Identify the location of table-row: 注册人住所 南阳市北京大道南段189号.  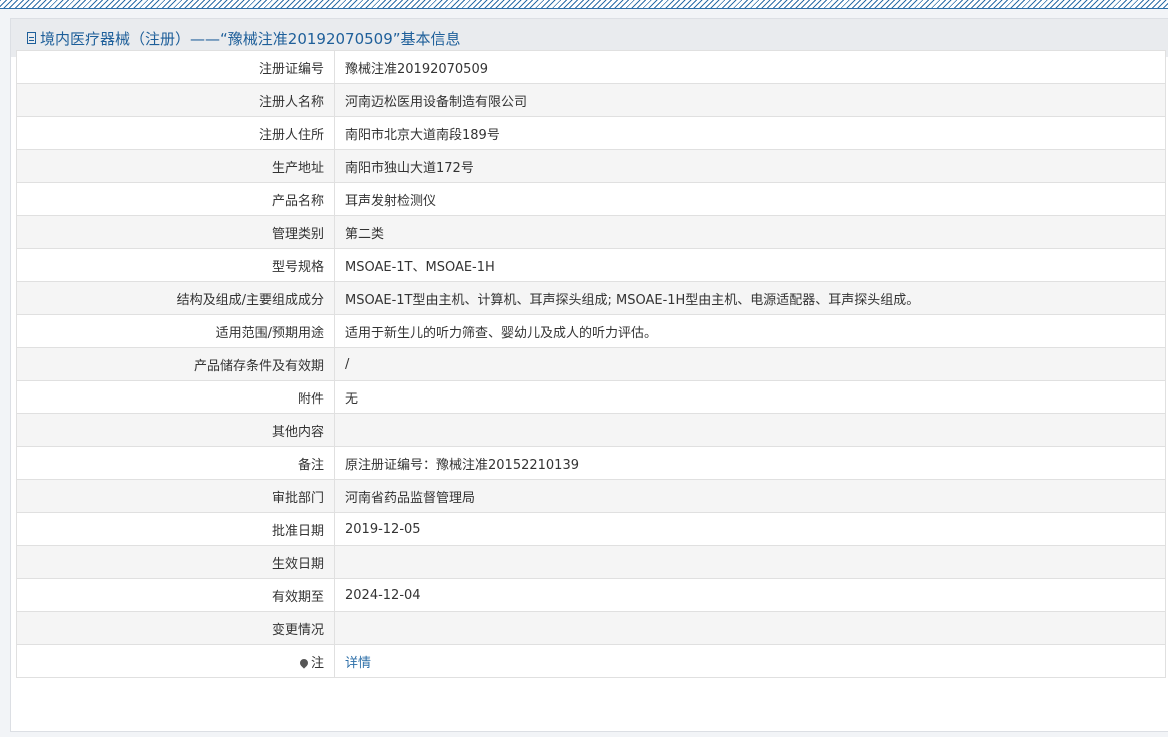
(591, 133).